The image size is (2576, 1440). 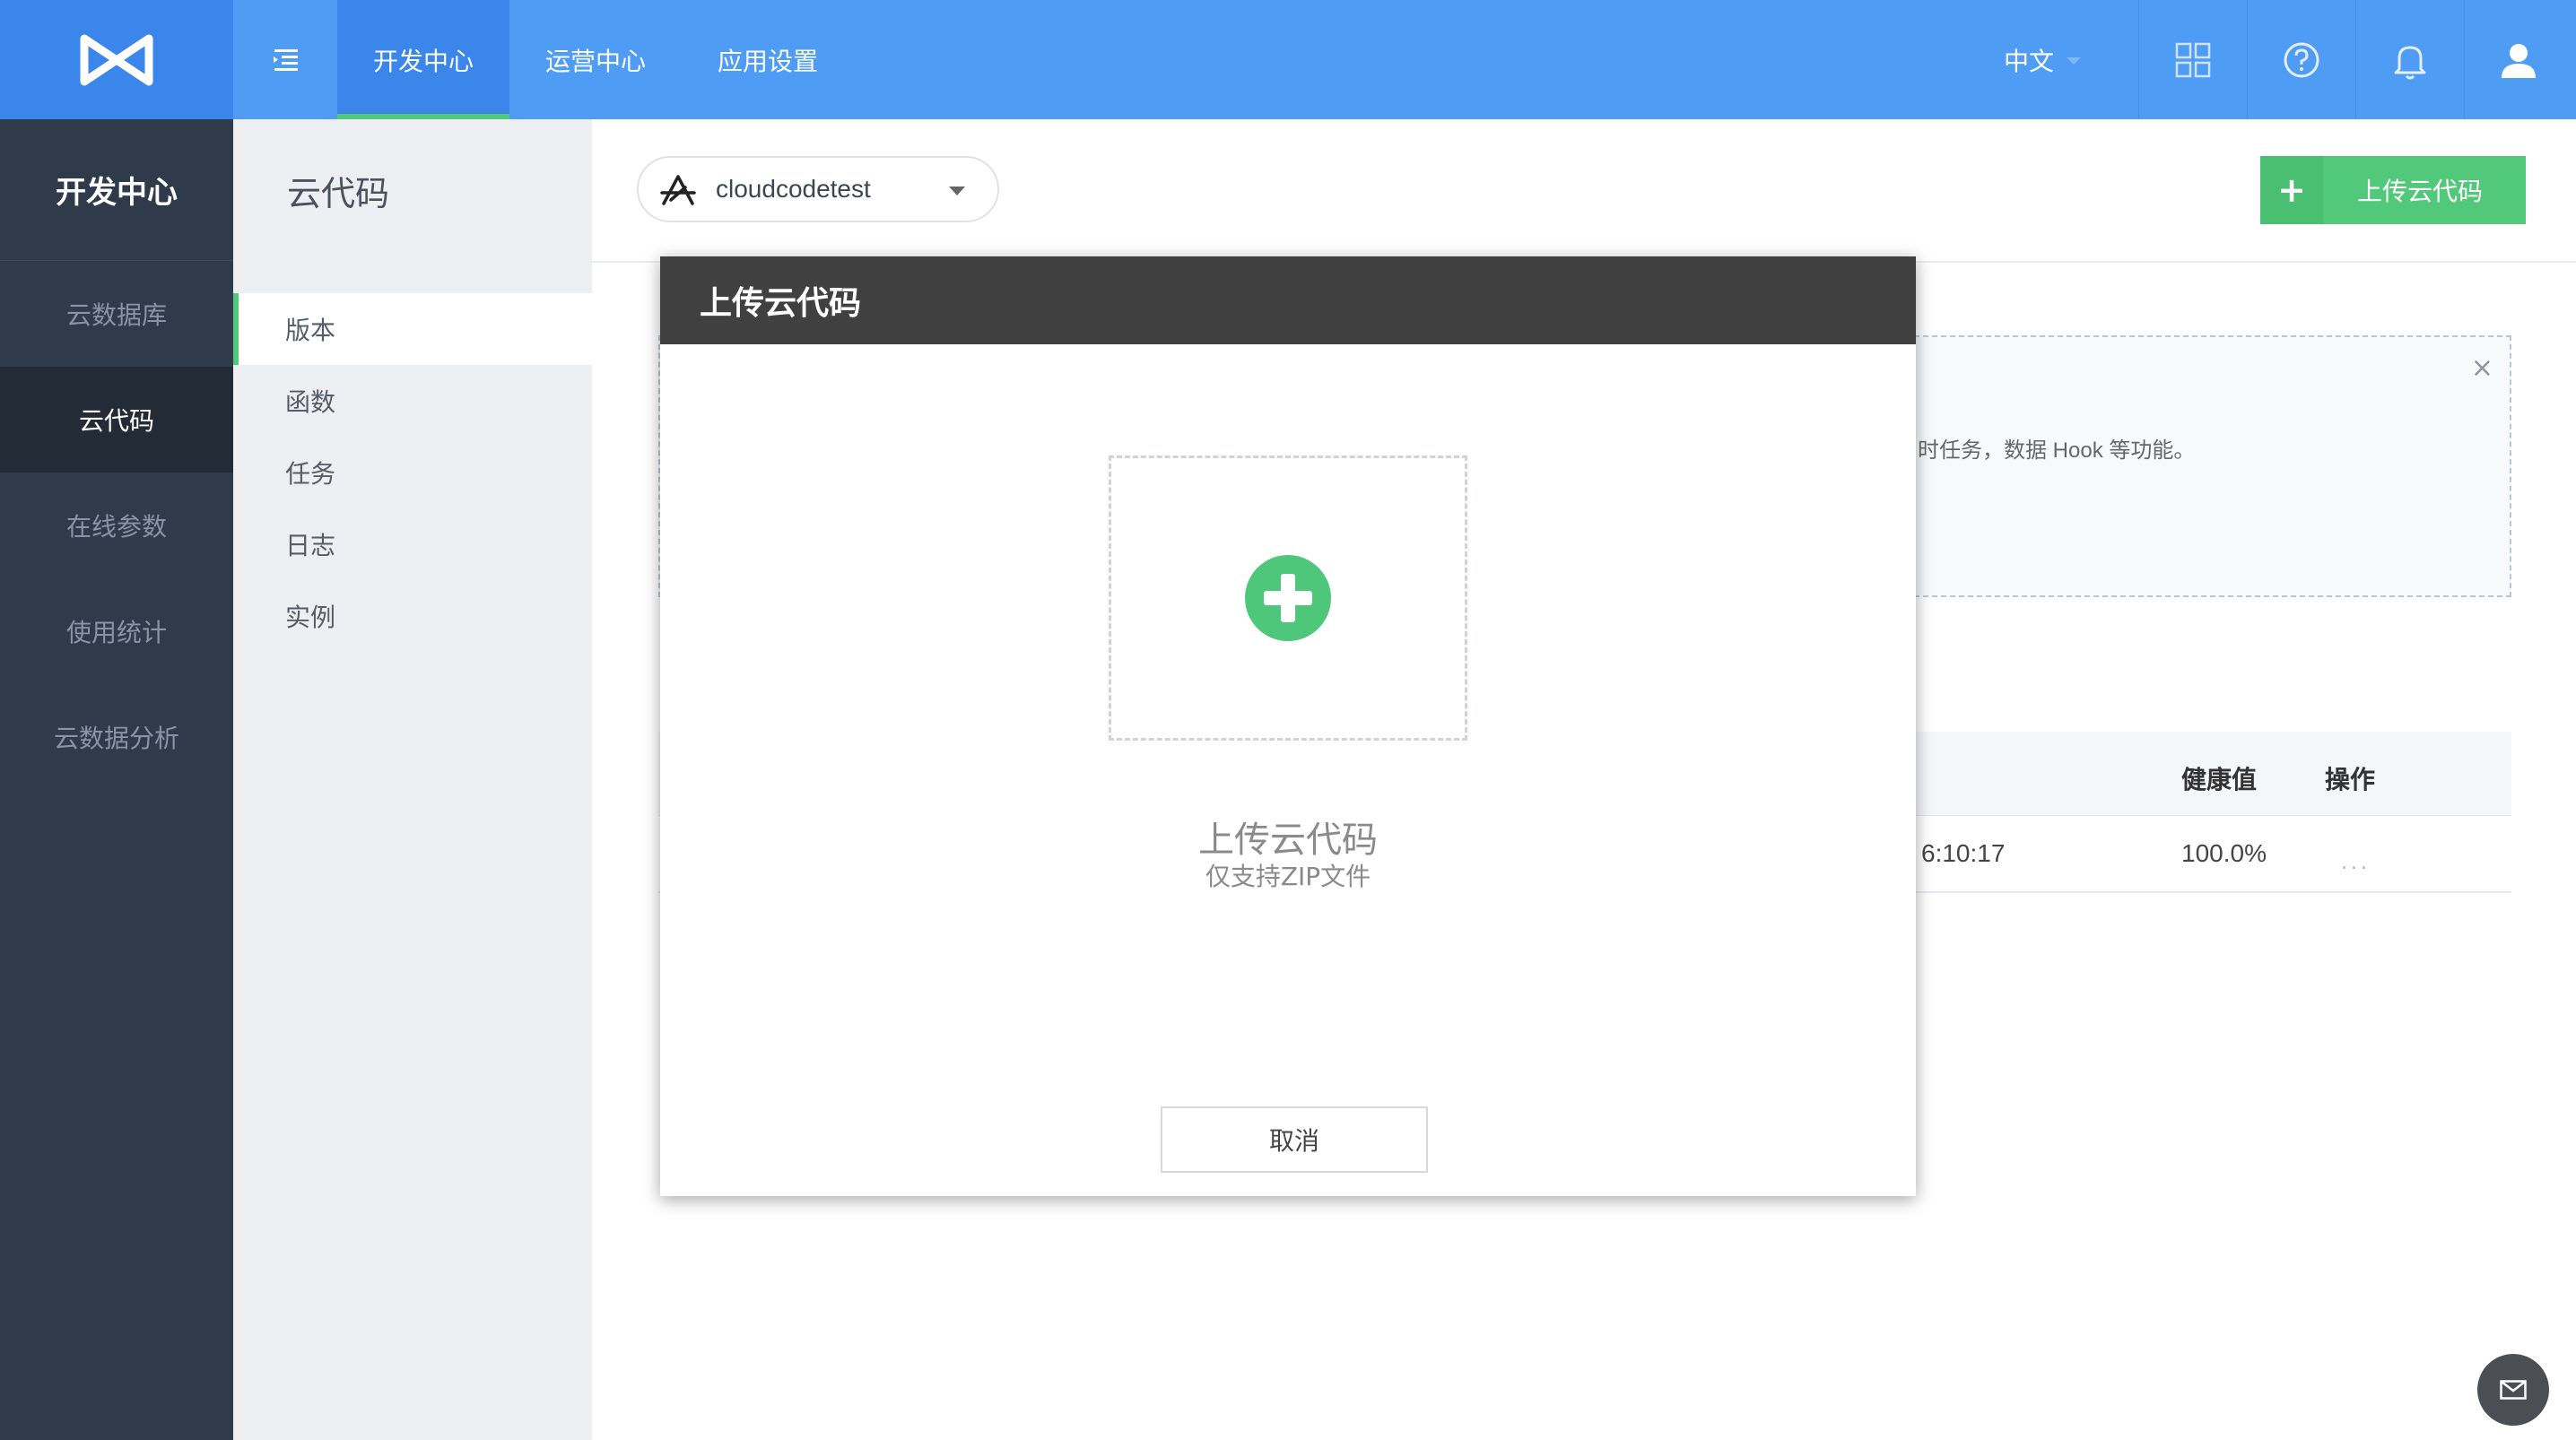 I want to click on subnav-item-logs: 日志, so click(x=412, y=544).